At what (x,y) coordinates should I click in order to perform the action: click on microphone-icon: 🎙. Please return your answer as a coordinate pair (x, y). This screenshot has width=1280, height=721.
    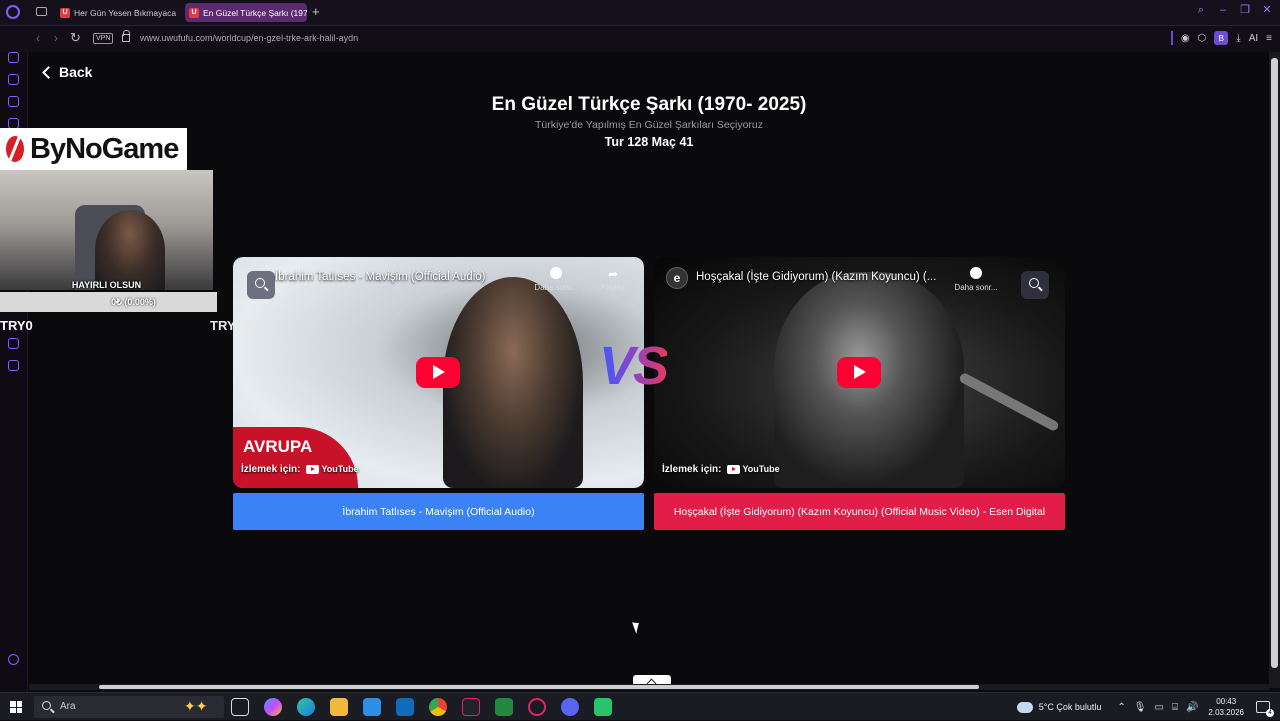
    Looking at the image, I should click on (1140, 707).